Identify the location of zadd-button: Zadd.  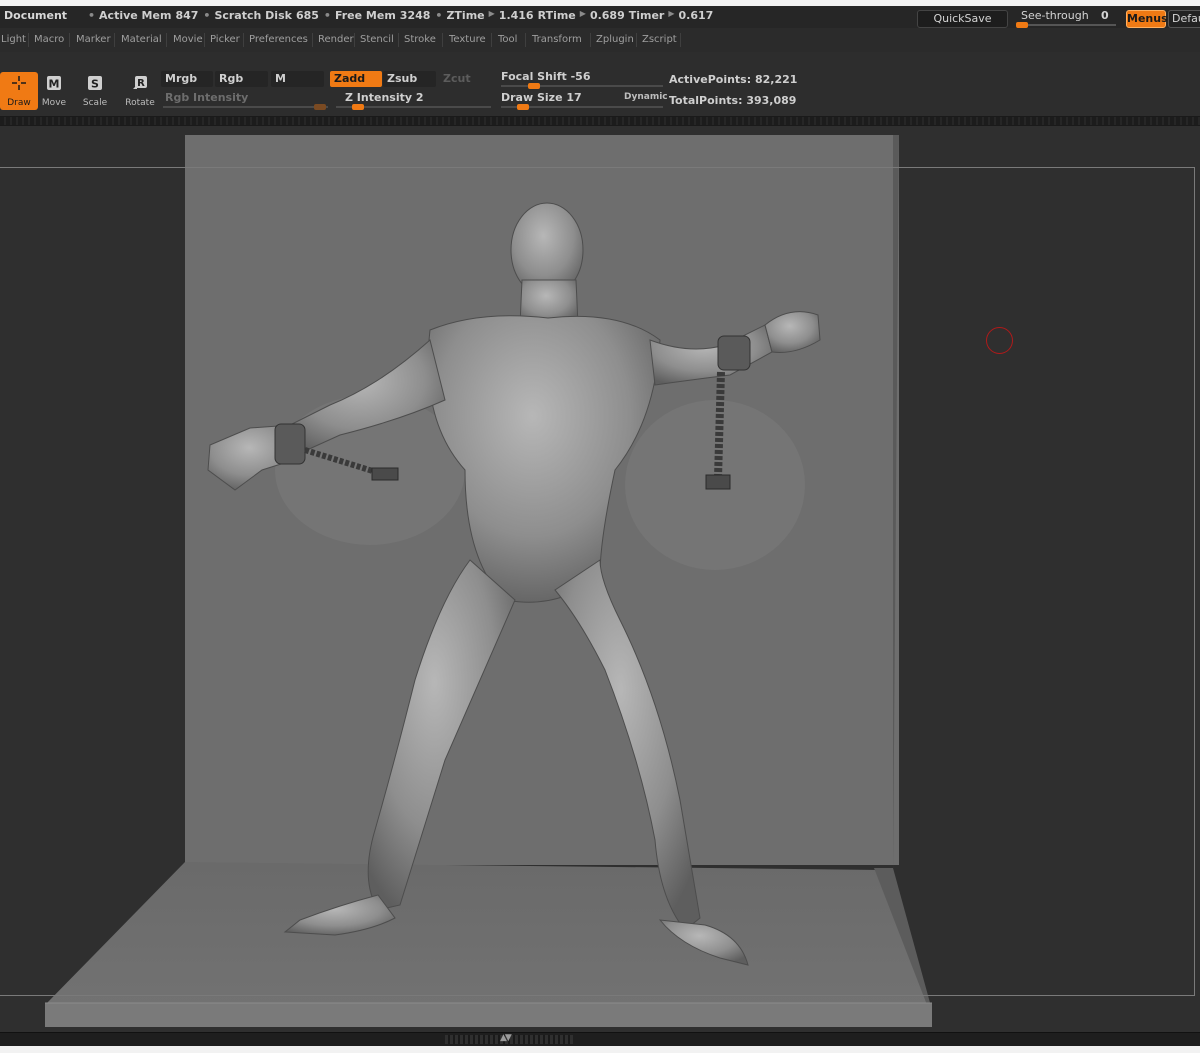
(356, 79).